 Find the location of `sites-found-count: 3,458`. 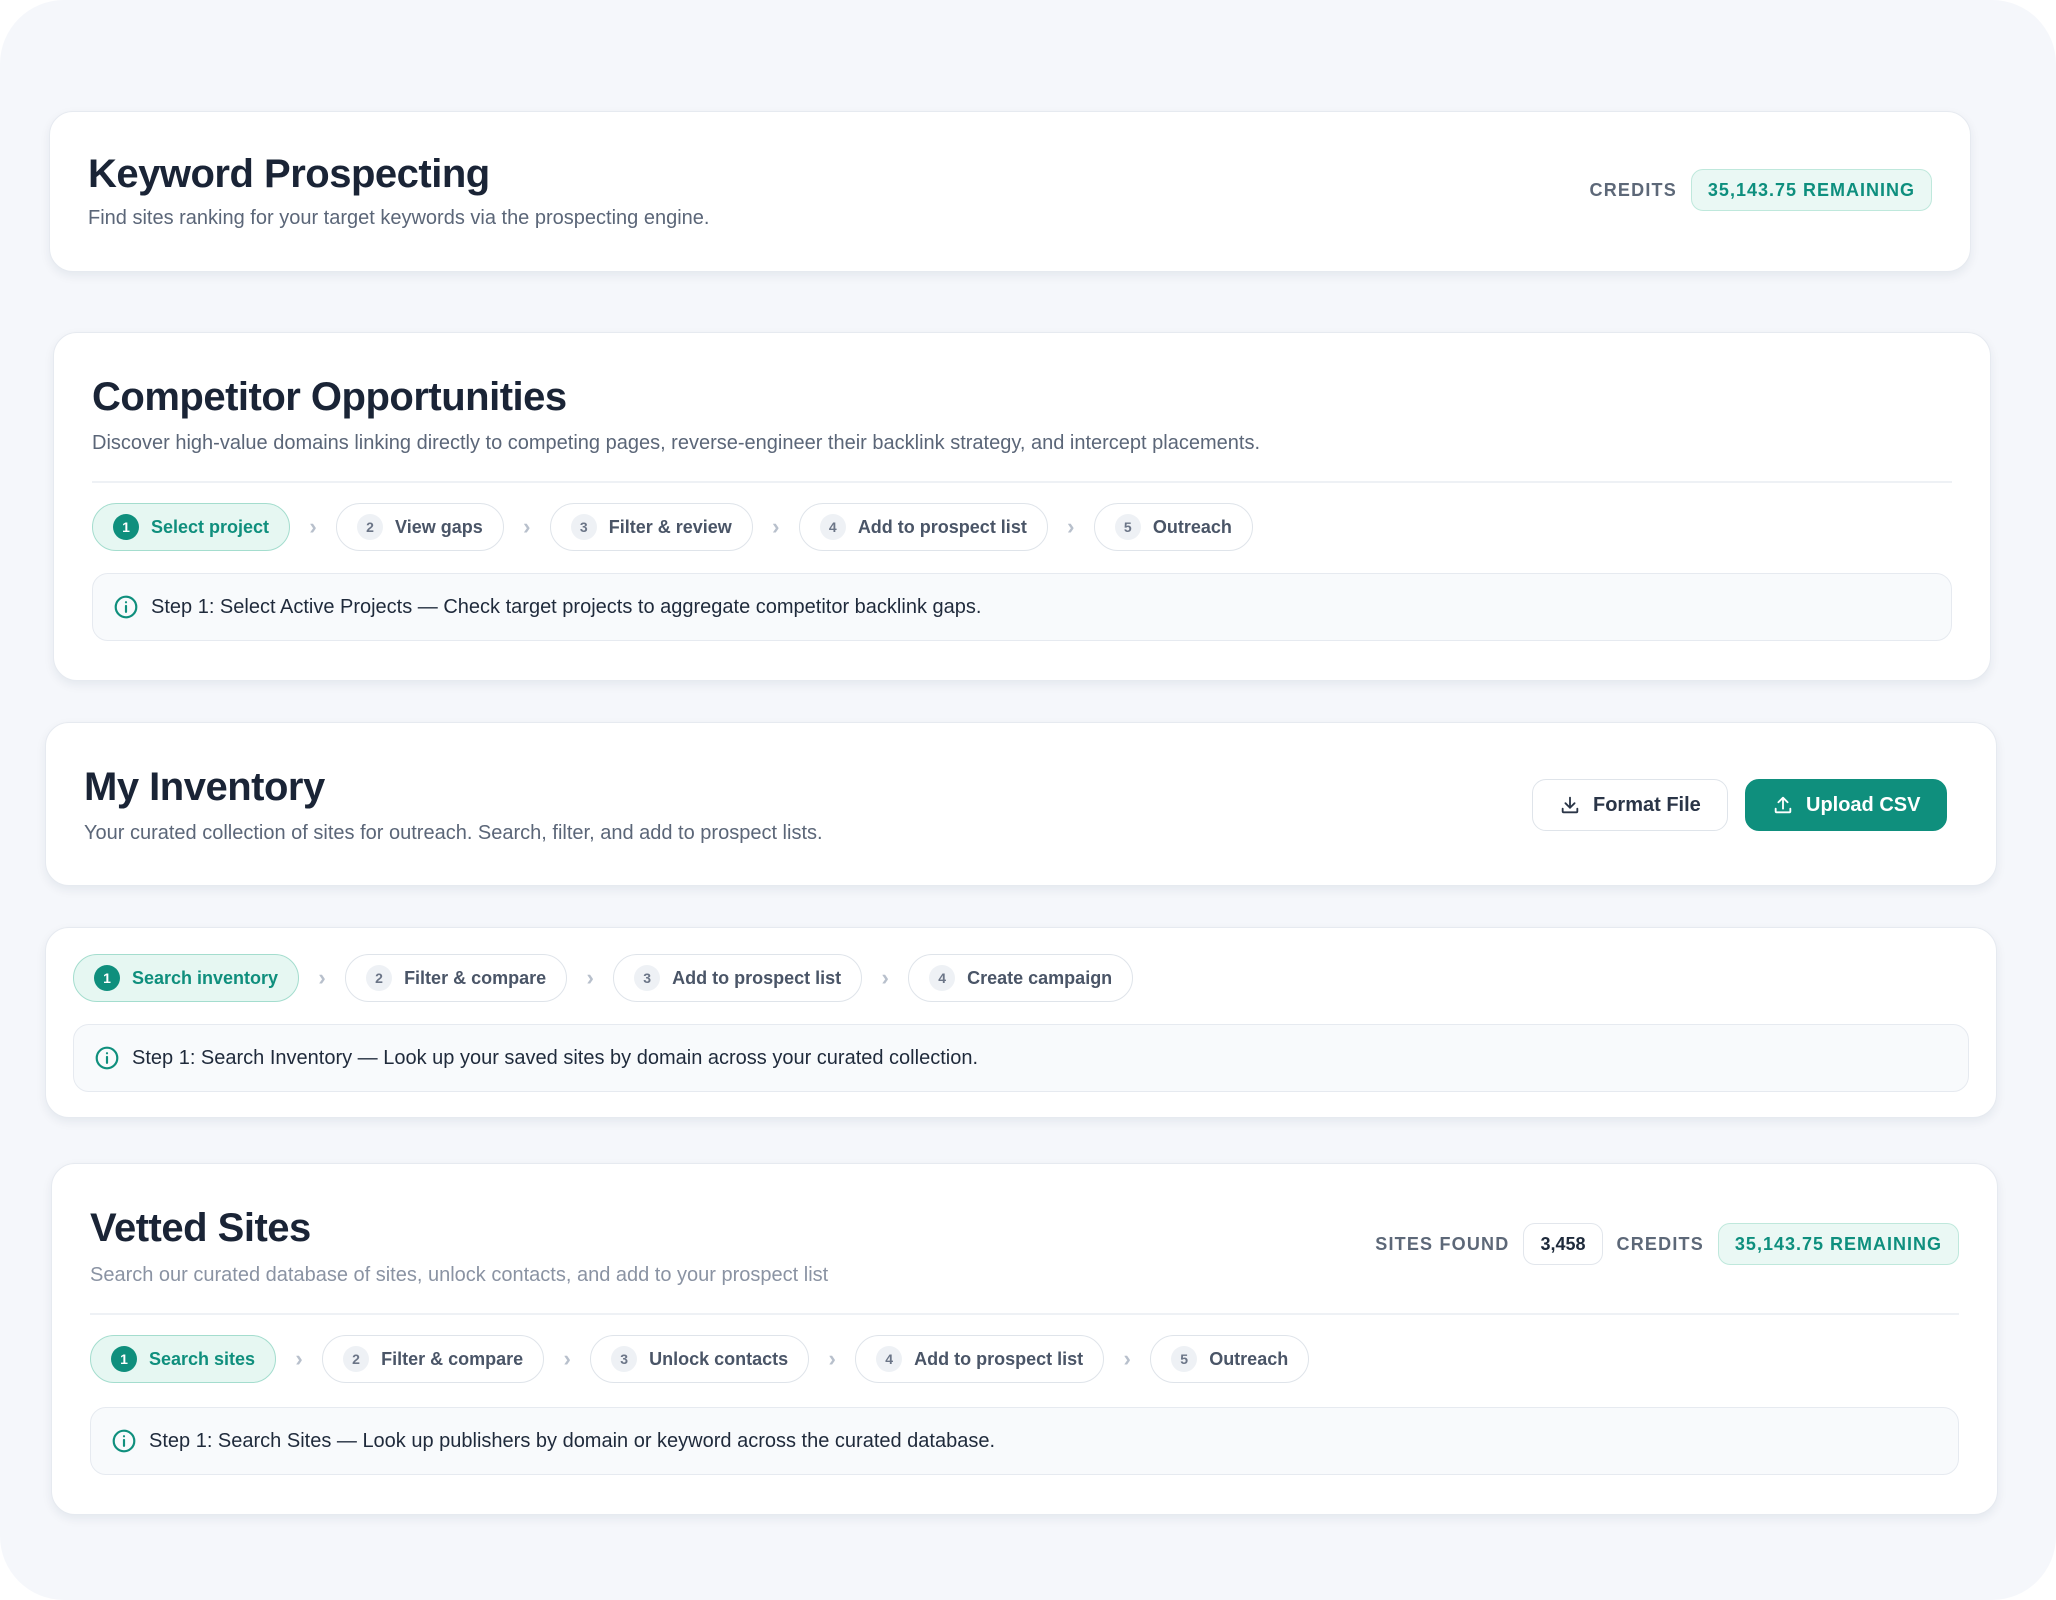

sites-found-count: 3,458 is located at coordinates (1563, 1244).